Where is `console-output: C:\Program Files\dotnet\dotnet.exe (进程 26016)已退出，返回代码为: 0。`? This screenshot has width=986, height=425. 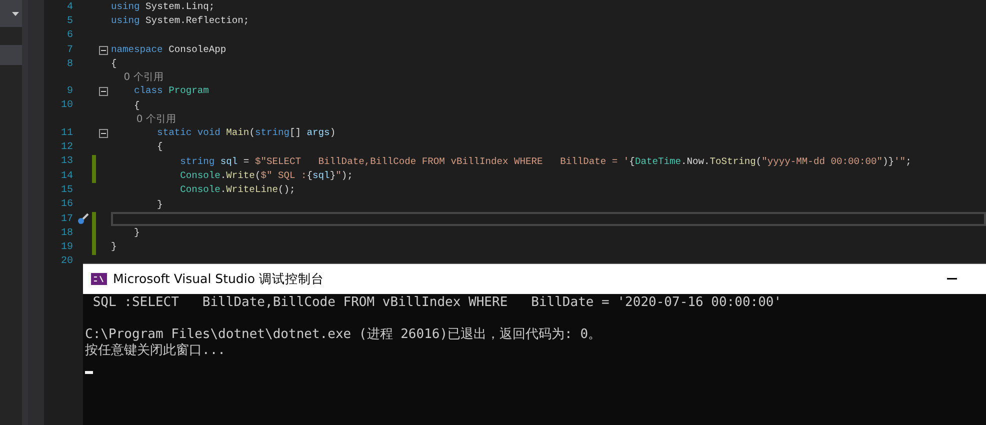 console-output: C:\Program Files\dotnet\dotnet.exe (进程 26016)已退出，返回代码为: 0。 is located at coordinates (343, 335).